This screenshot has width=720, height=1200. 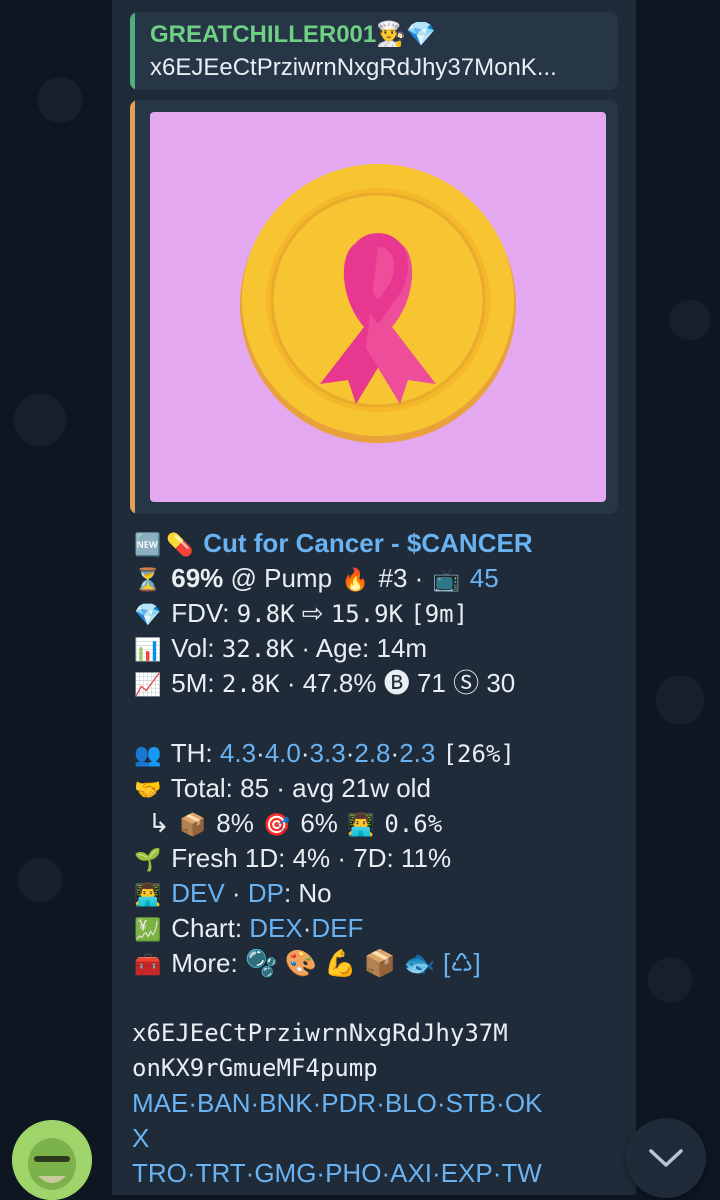 I want to click on fdv-line: 💎 FDV: 9.8K ⇨ 15.9K [9m], so click(x=372, y=613).